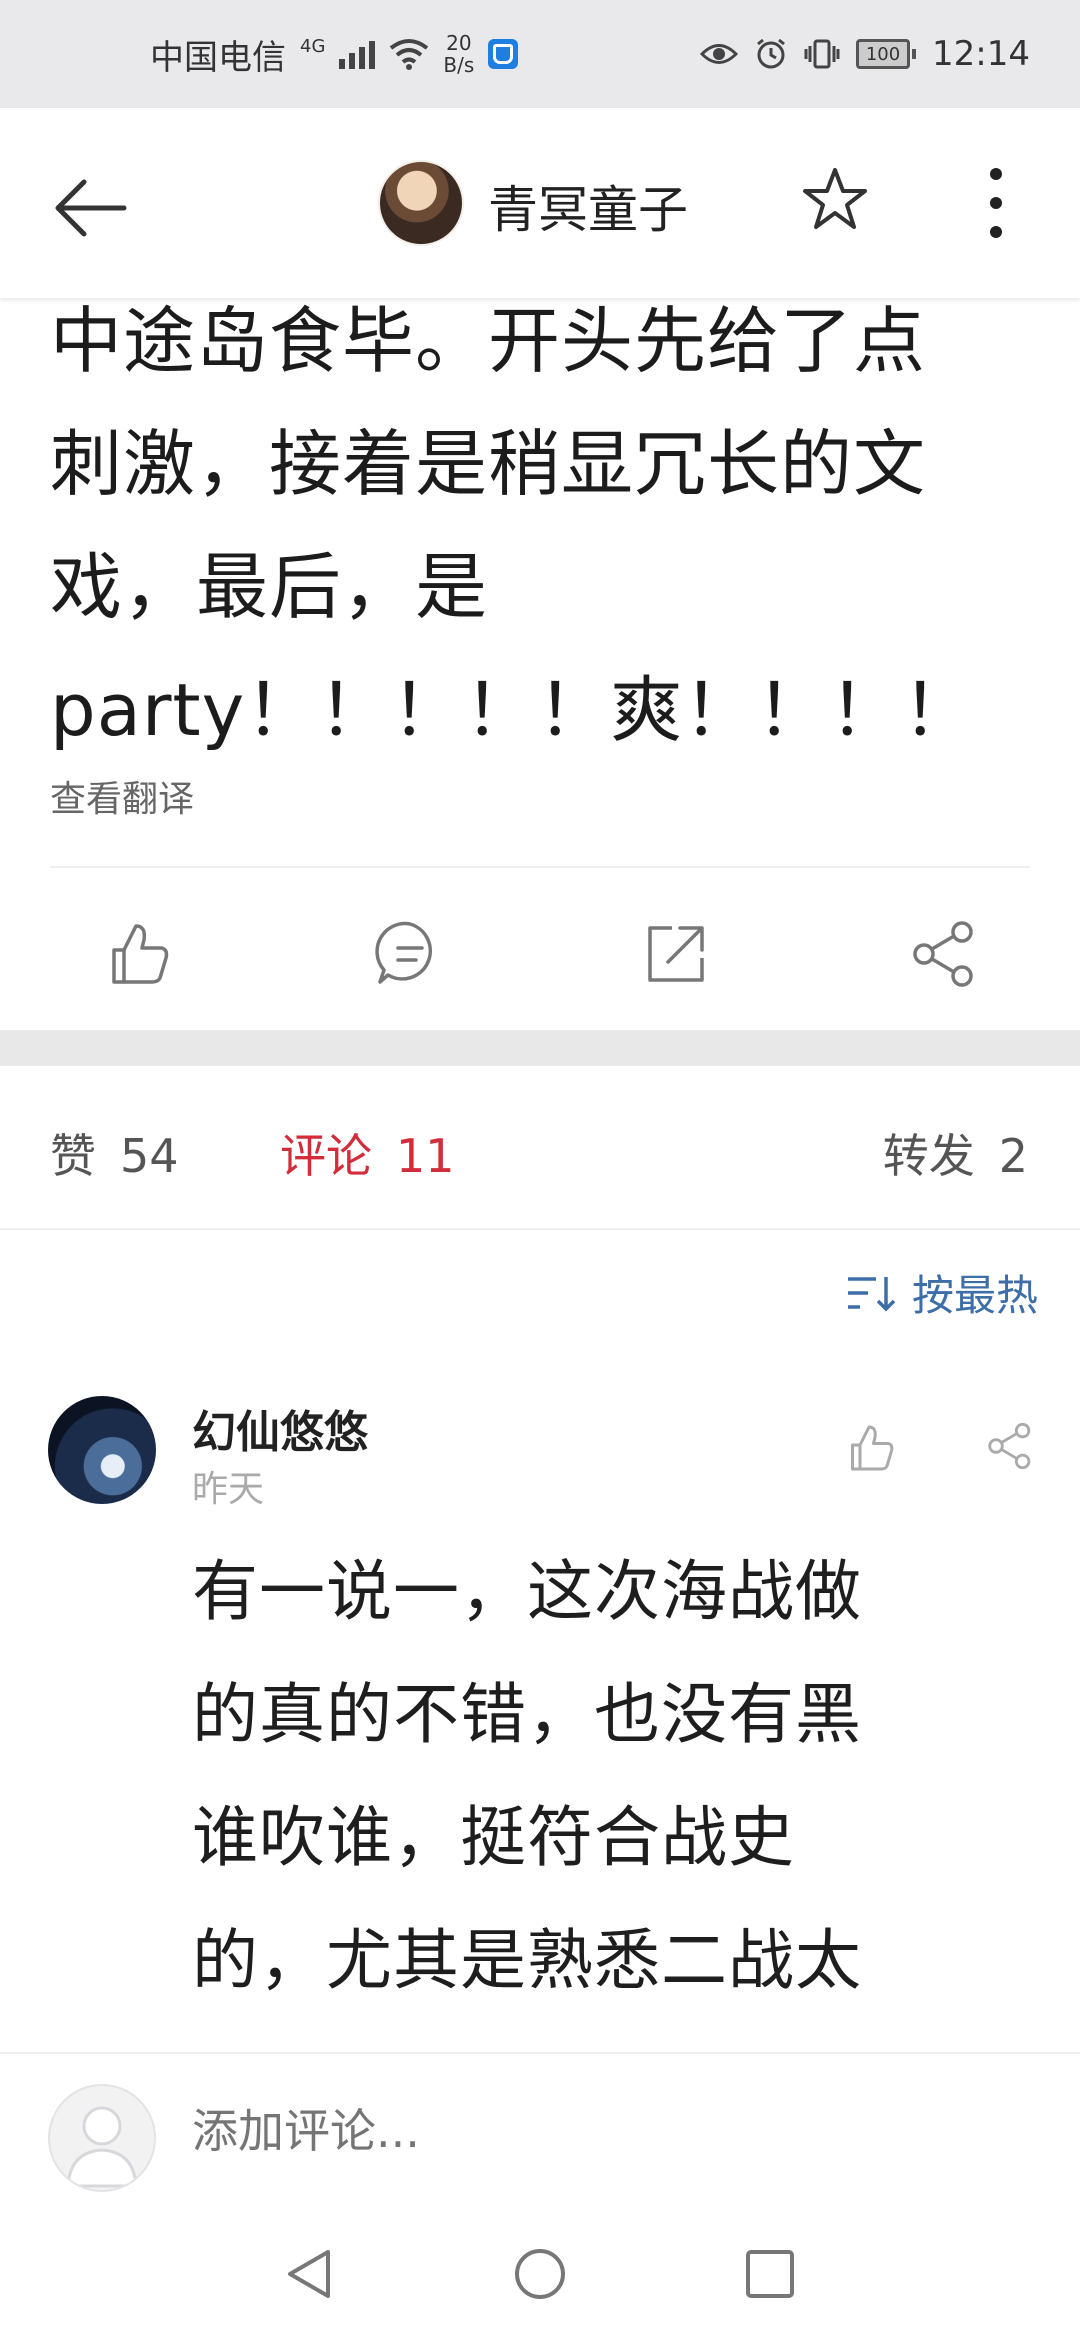  What do you see at coordinates (421, 203) in the screenshot?
I see `author-avatar` at bounding box center [421, 203].